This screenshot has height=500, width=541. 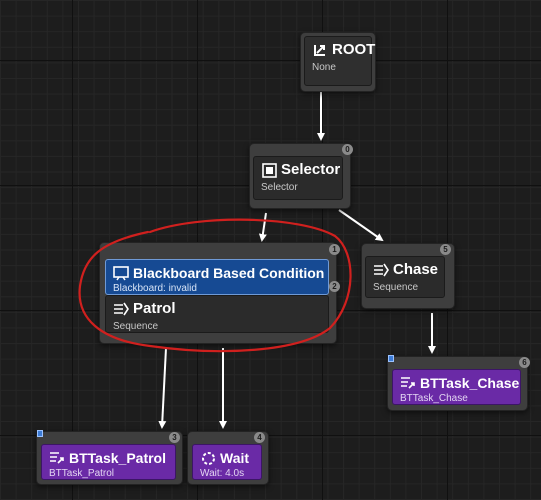 What do you see at coordinates (208, 458) in the screenshot?
I see `wait-icon` at bounding box center [208, 458].